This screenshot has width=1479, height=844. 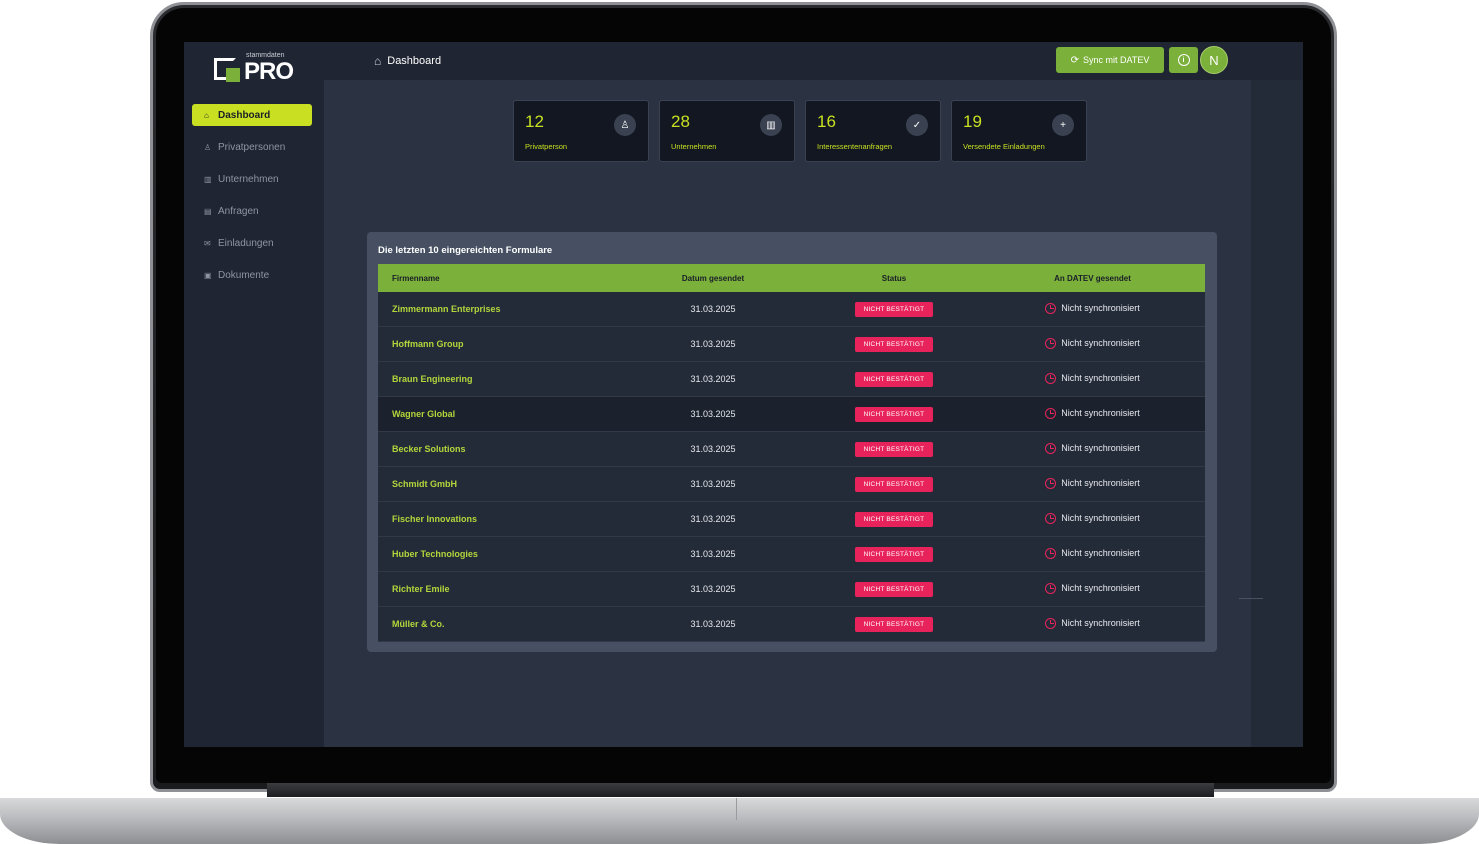 I want to click on sidebar-item-anfragen: ▤ Anfragen, so click(x=252, y=211).